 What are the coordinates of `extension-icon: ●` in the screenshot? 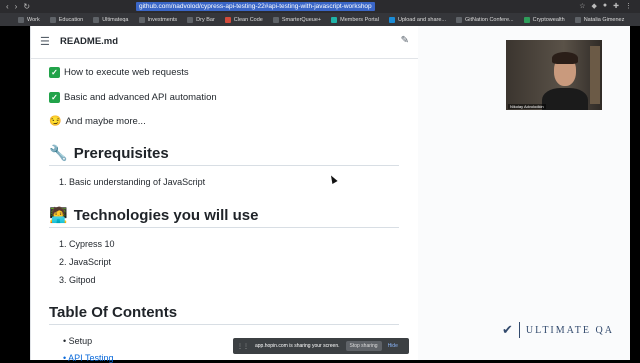 It's located at (605, 6).